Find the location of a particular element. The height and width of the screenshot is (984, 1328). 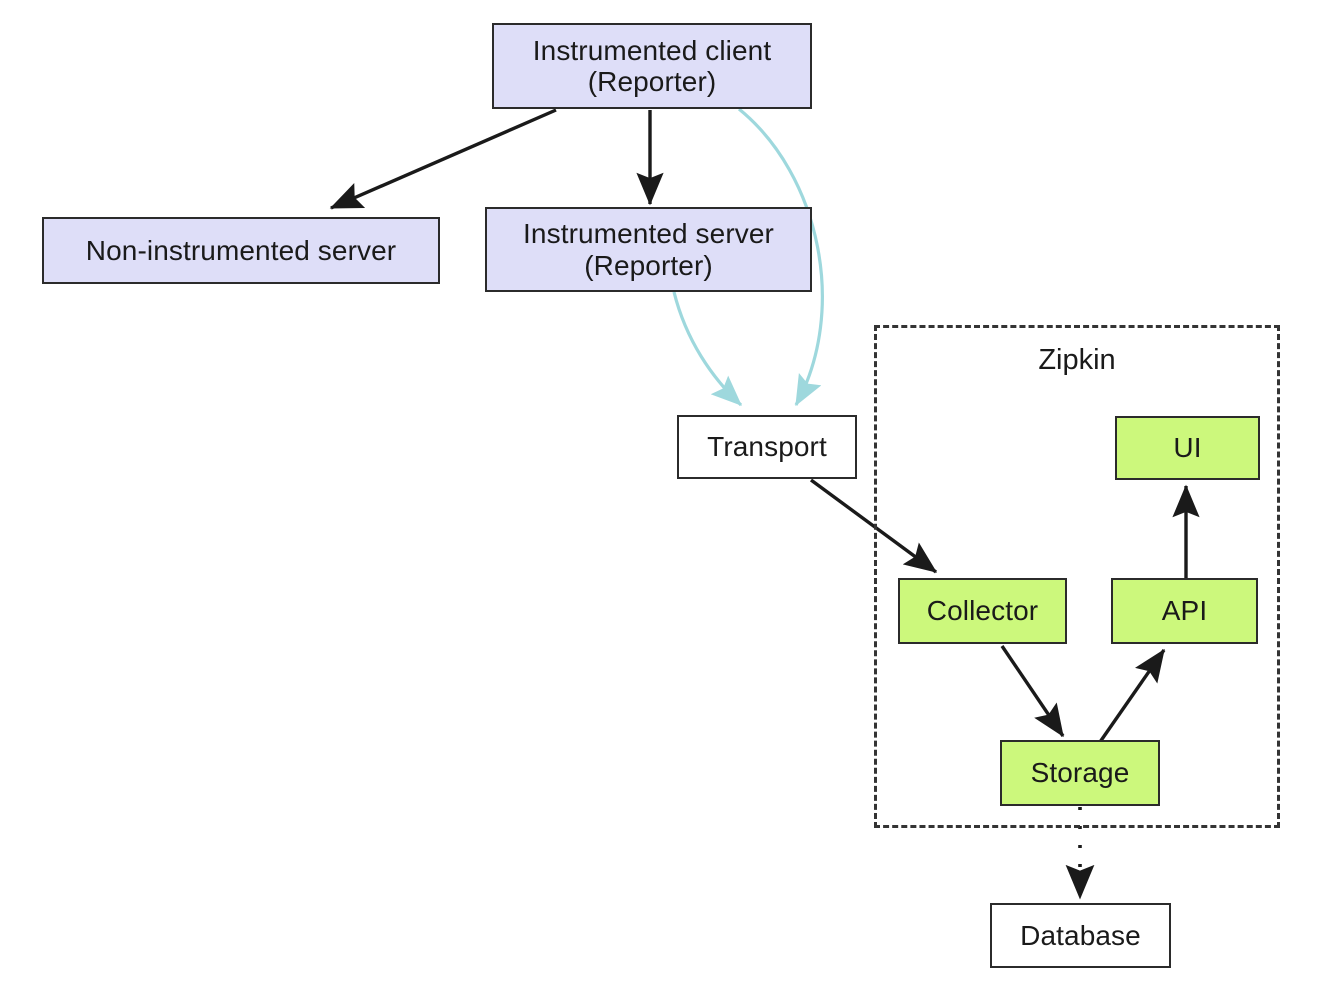

node-api: API is located at coordinates (1184, 611).